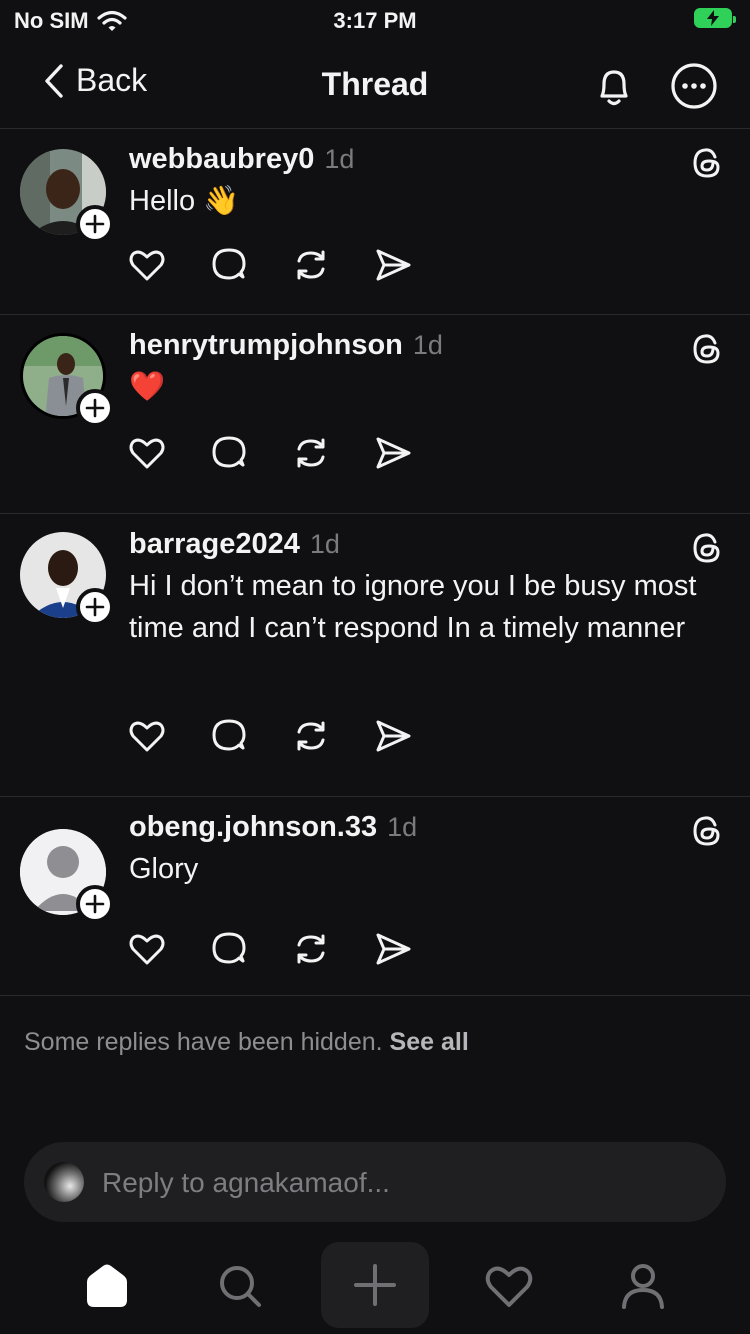 This screenshot has height=1334, width=750. I want to click on reply-item: obeng.johnson.33 1d Glory, so click(375, 896).